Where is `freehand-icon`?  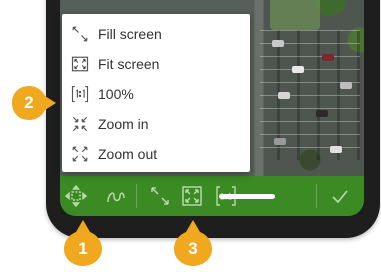
freehand-icon is located at coordinates (116, 197).